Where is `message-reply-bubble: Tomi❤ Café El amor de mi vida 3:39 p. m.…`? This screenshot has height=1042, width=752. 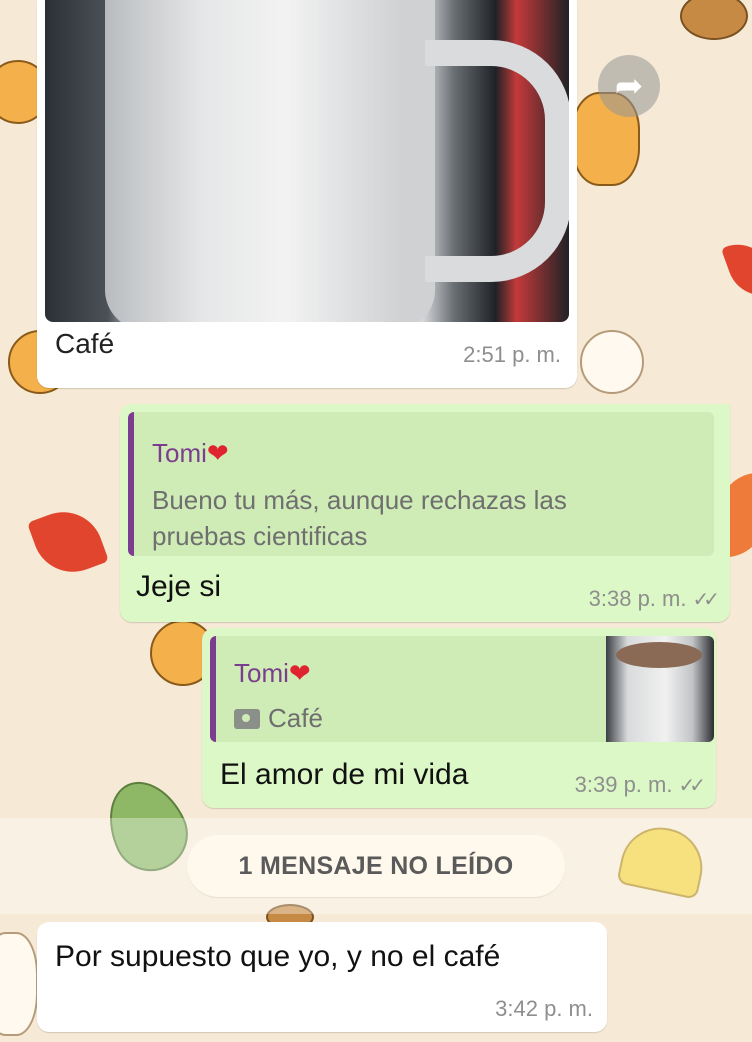
message-reply-bubble: Tomi❤ Café El amor de mi vida 3:39 p. m.… is located at coordinates (459, 718).